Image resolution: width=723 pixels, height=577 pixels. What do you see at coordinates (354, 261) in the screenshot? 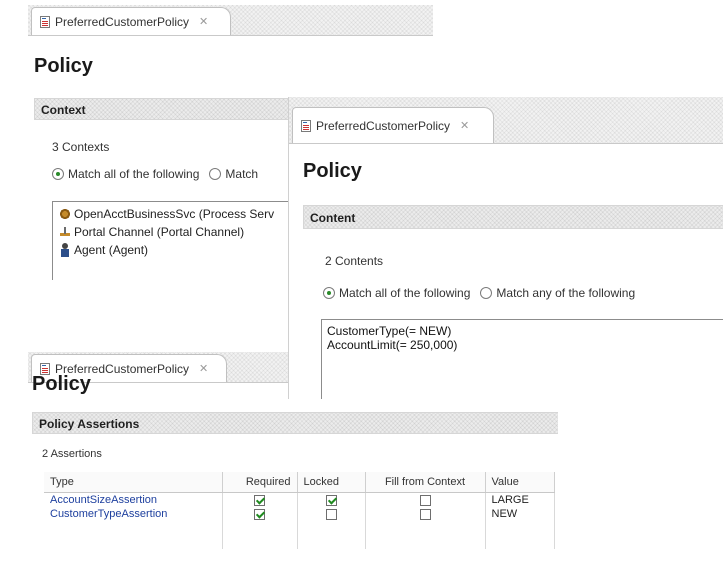
I see `content-count: 2 Contents` at bounding box center [354, 261].